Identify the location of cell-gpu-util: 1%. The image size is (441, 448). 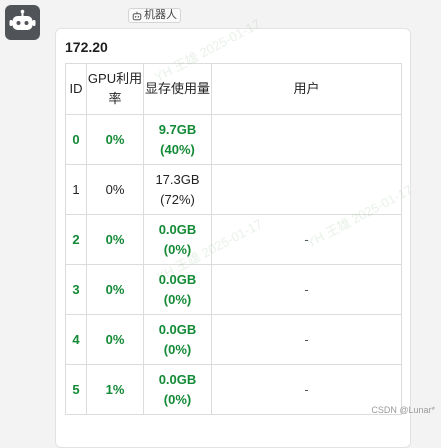
(115, 390).